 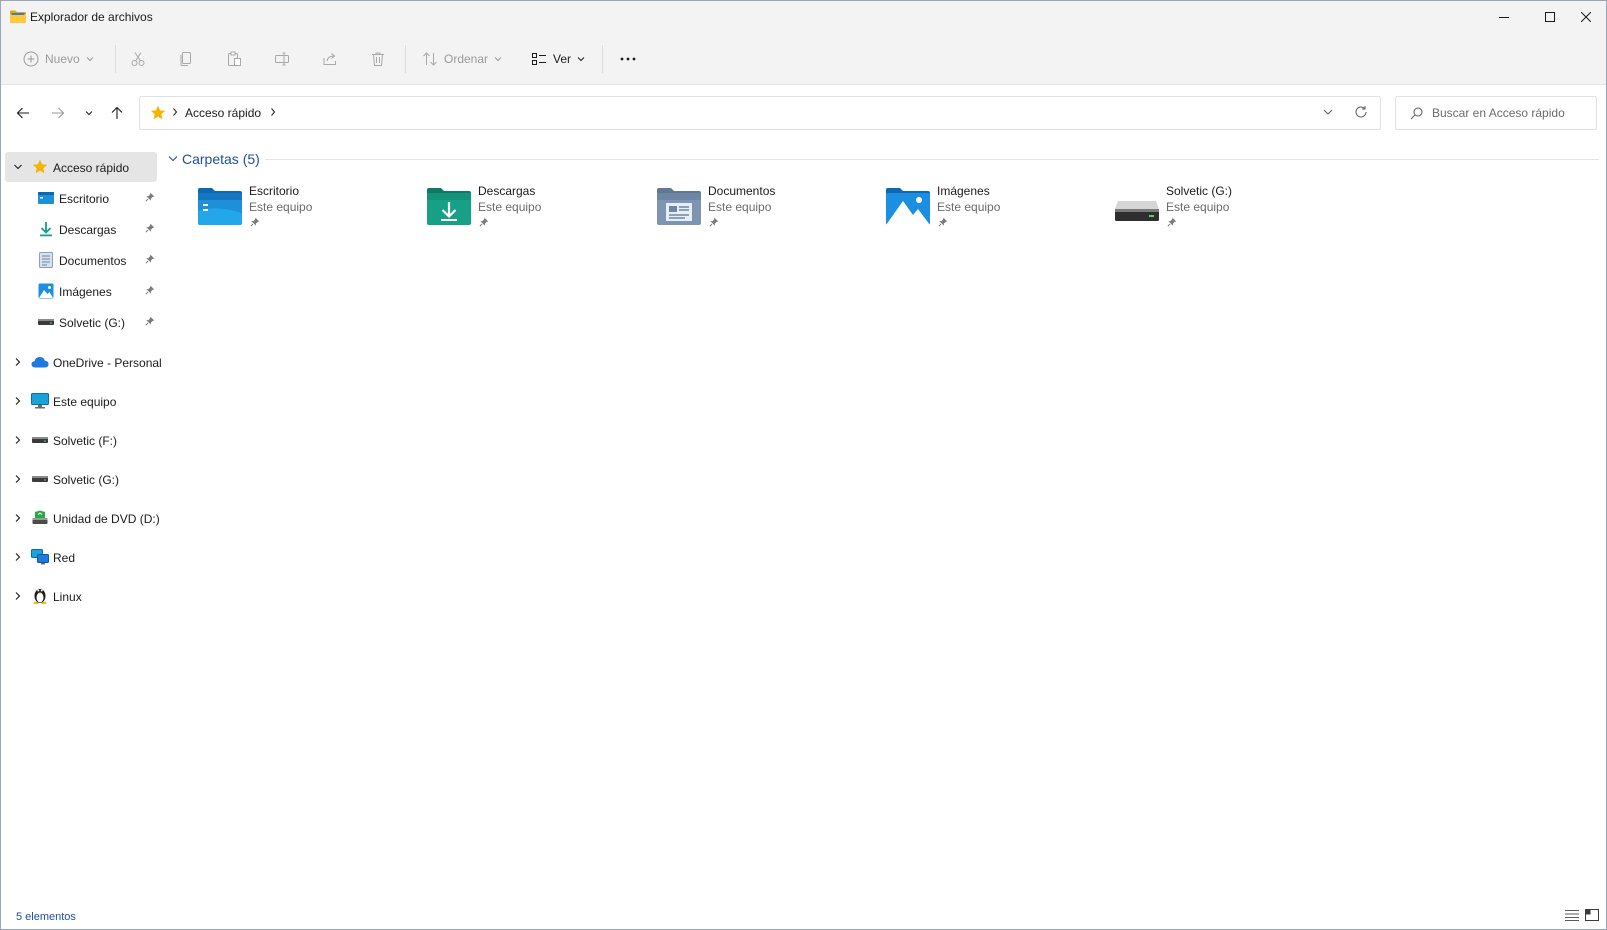 I want to click on sidebar-item-dvd-drive: Unidad de DVD (D:), so click(x=82, y=518).